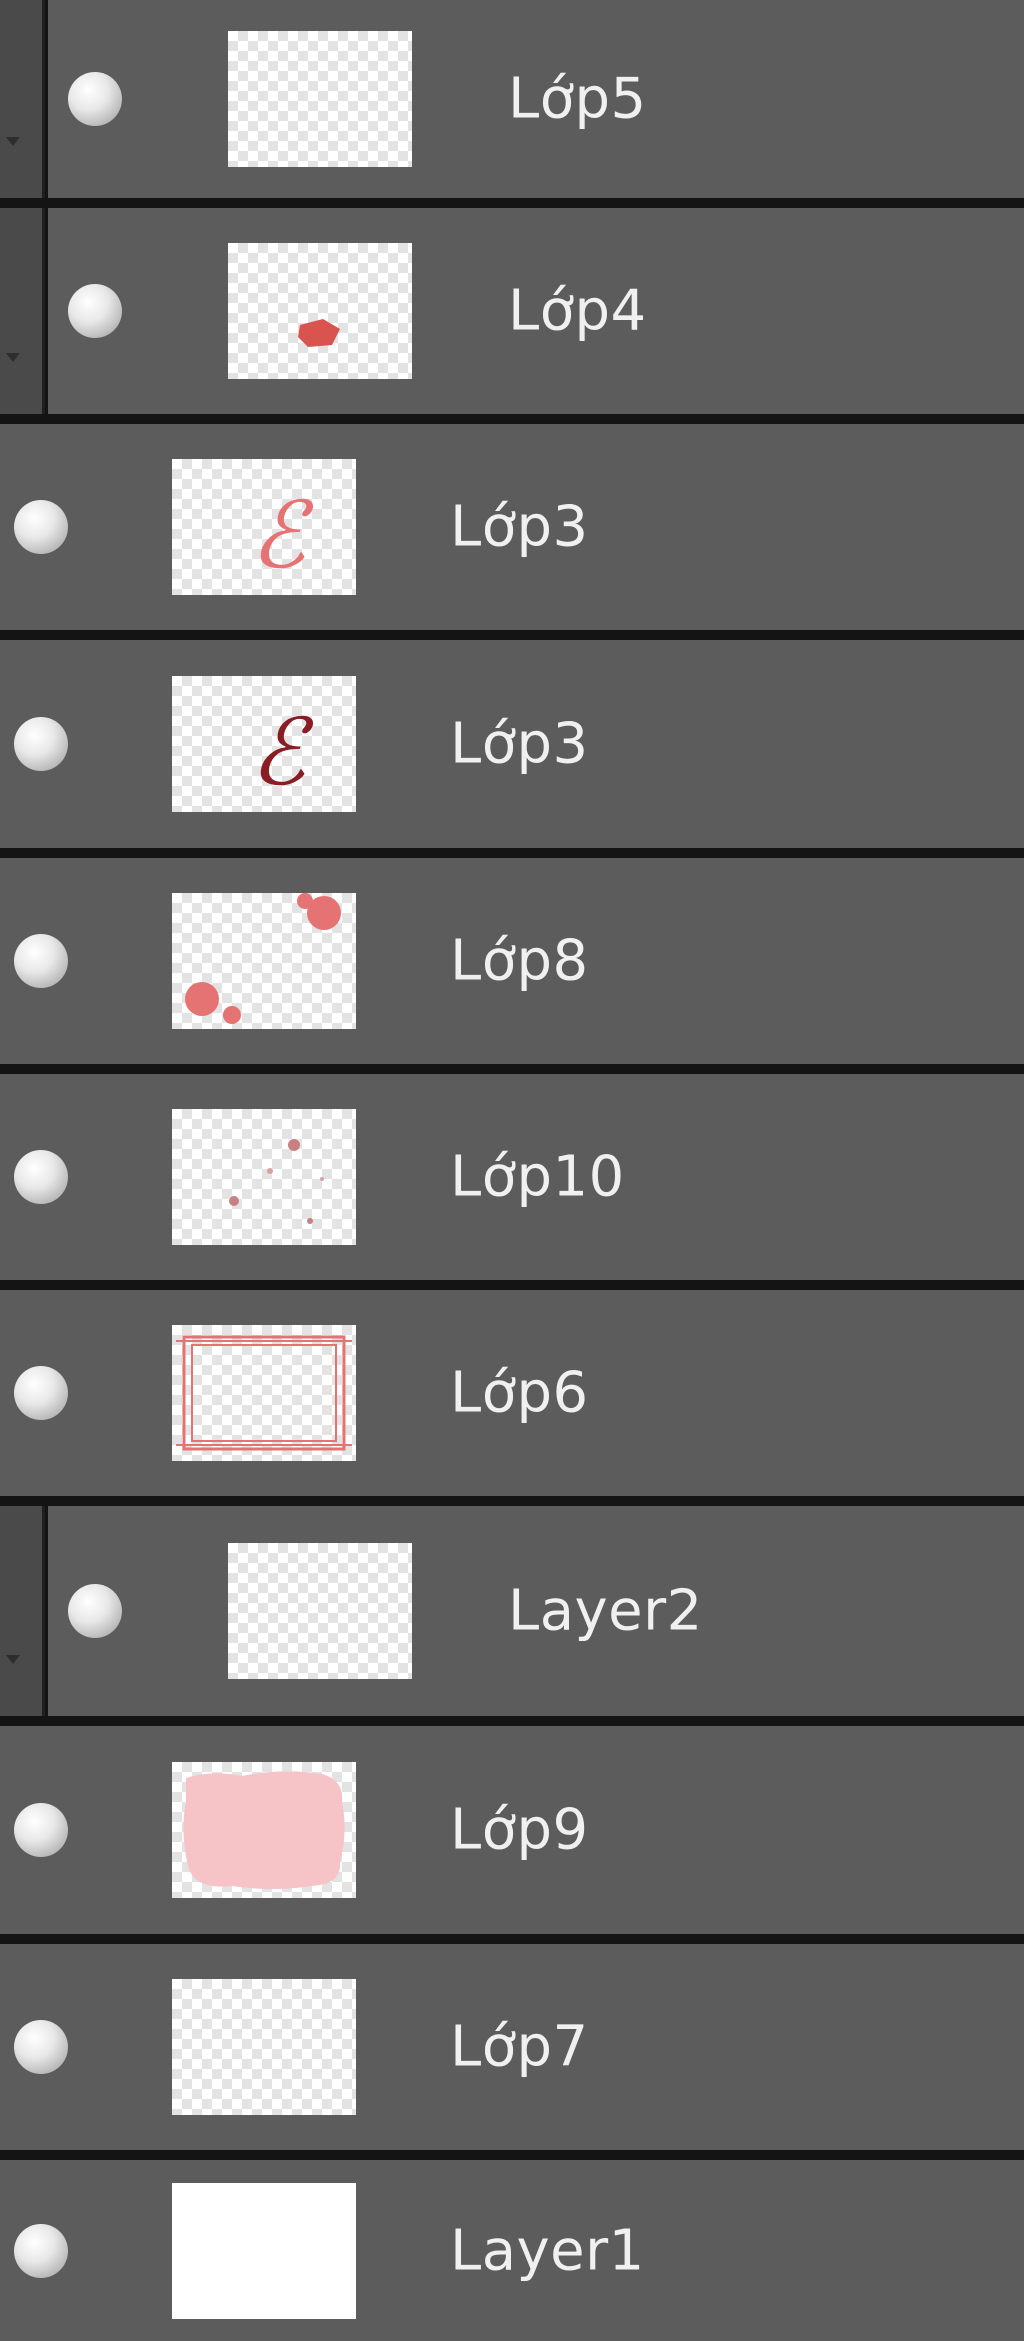 The image size is (1024, 2341). I want to click on layer-row: Layer1, so click(512, 2250).